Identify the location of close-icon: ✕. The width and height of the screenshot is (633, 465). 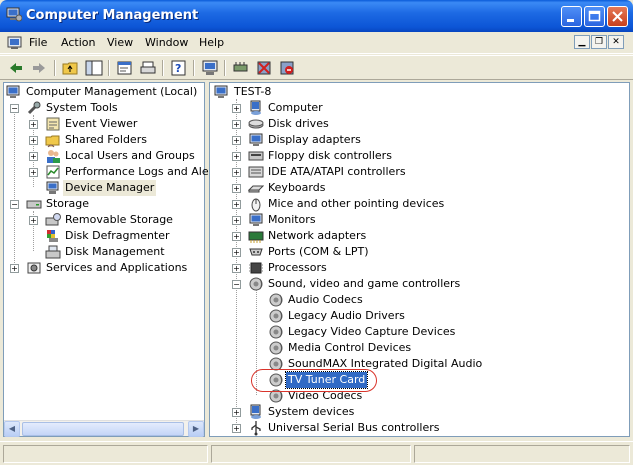
(616, 42).